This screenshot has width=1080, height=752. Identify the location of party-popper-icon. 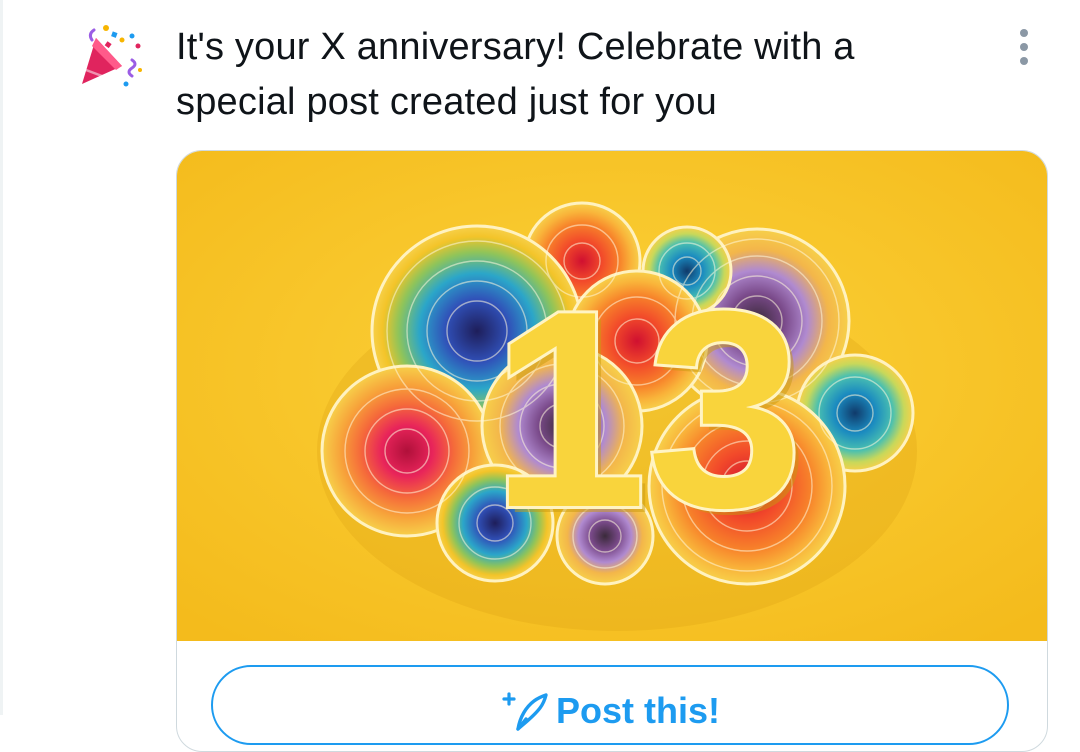
(112, 56).